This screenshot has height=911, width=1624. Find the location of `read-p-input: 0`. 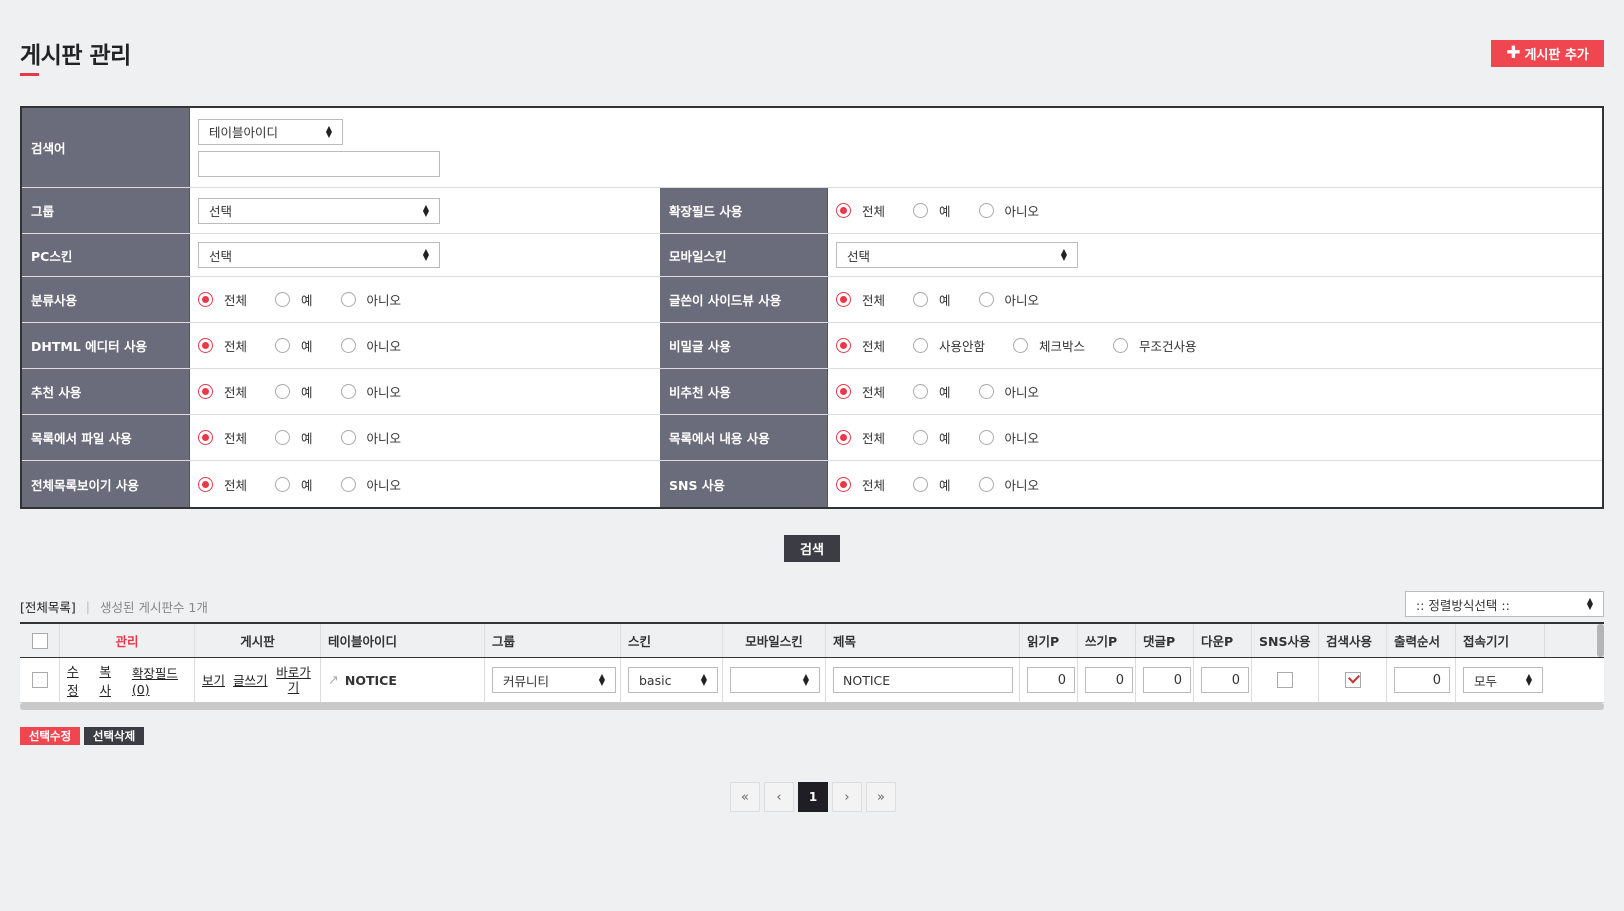

read-p-input: 0 is located at coordinates (1051, 680).